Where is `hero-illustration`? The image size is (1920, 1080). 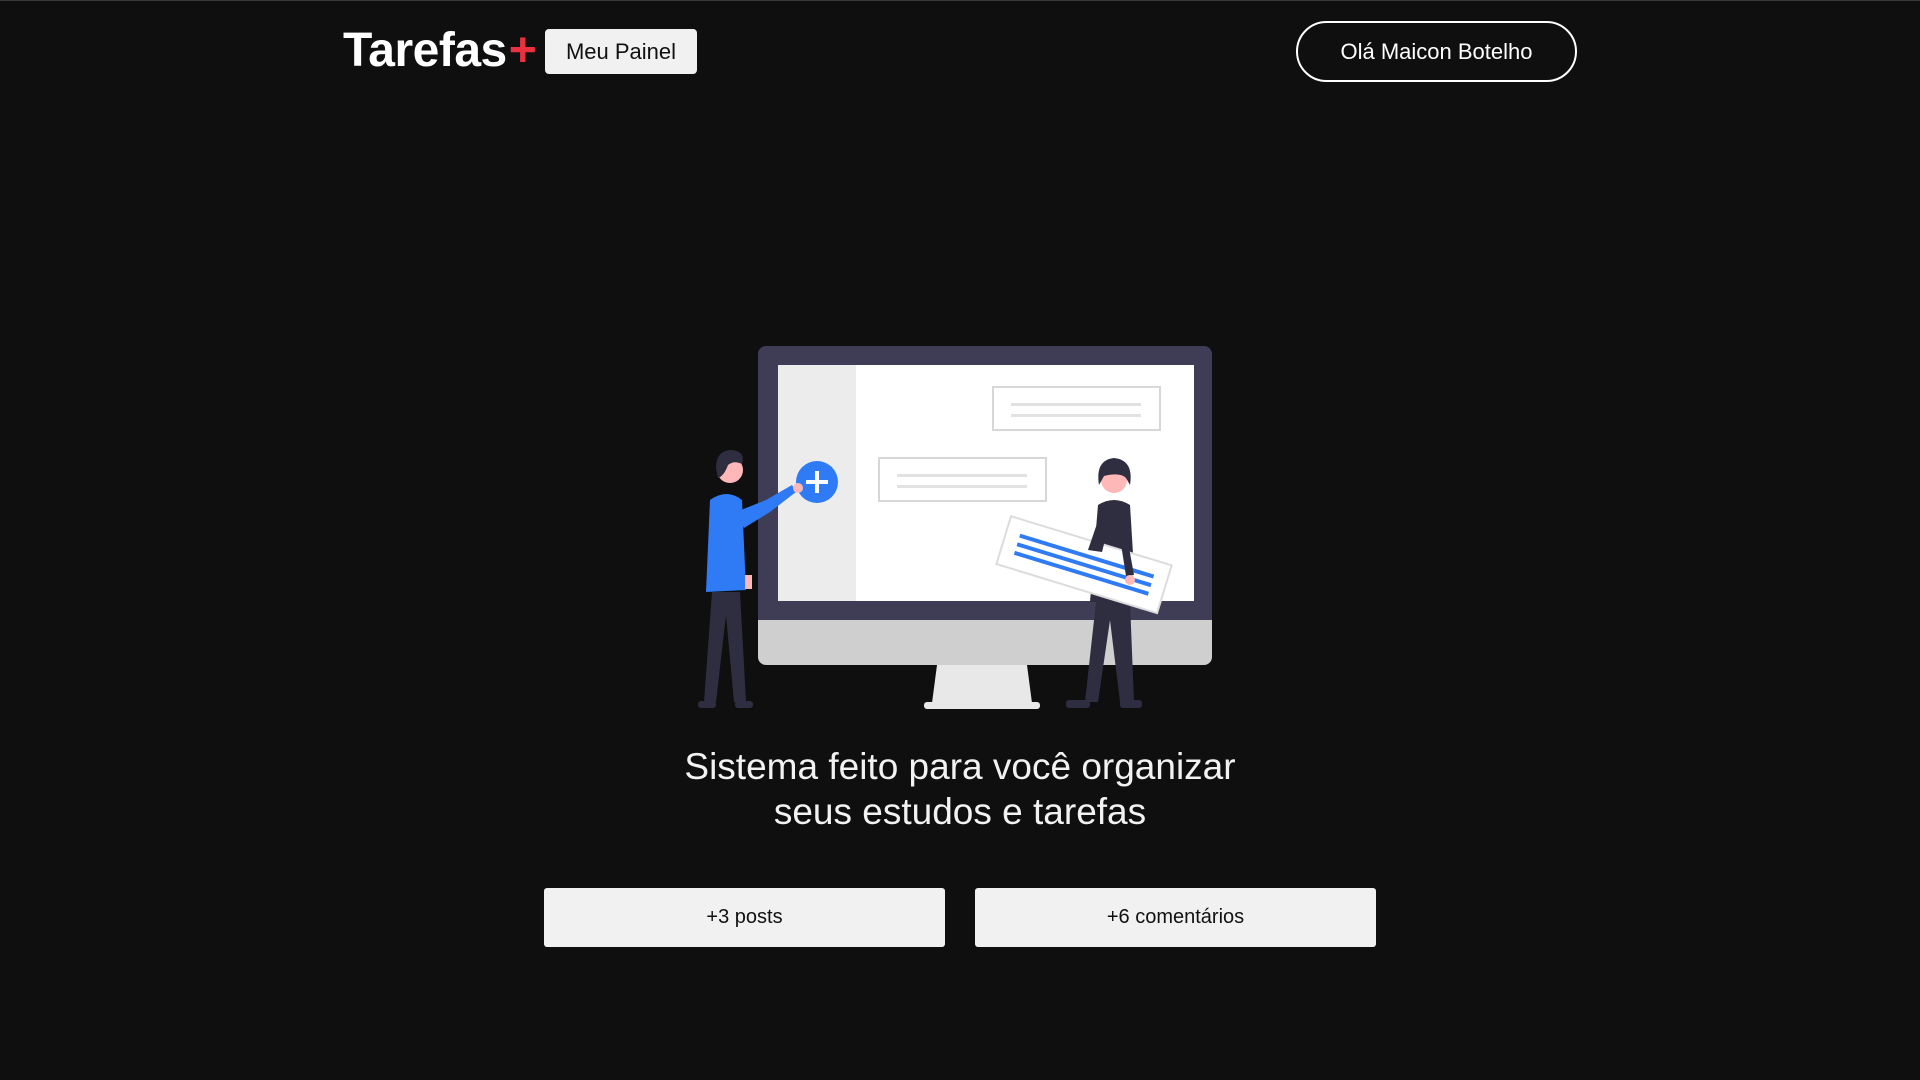 hero-illustration is located at coordinates (955, 527).